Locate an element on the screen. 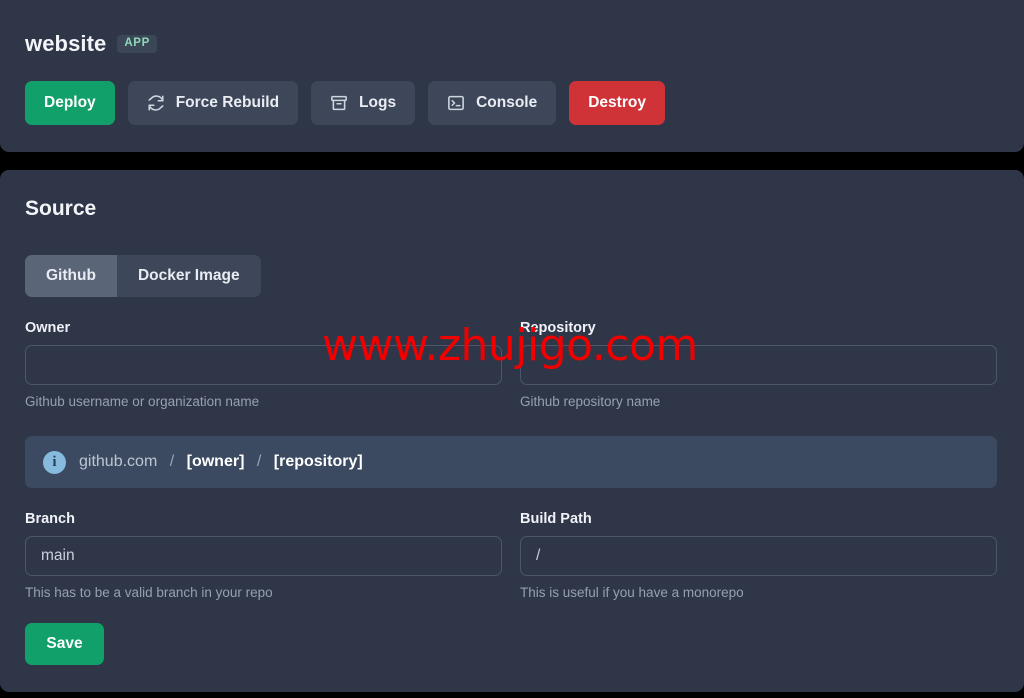 This screenshot has height=698, width=1024. console-button-label: Console is located at coordinates (507, 102).